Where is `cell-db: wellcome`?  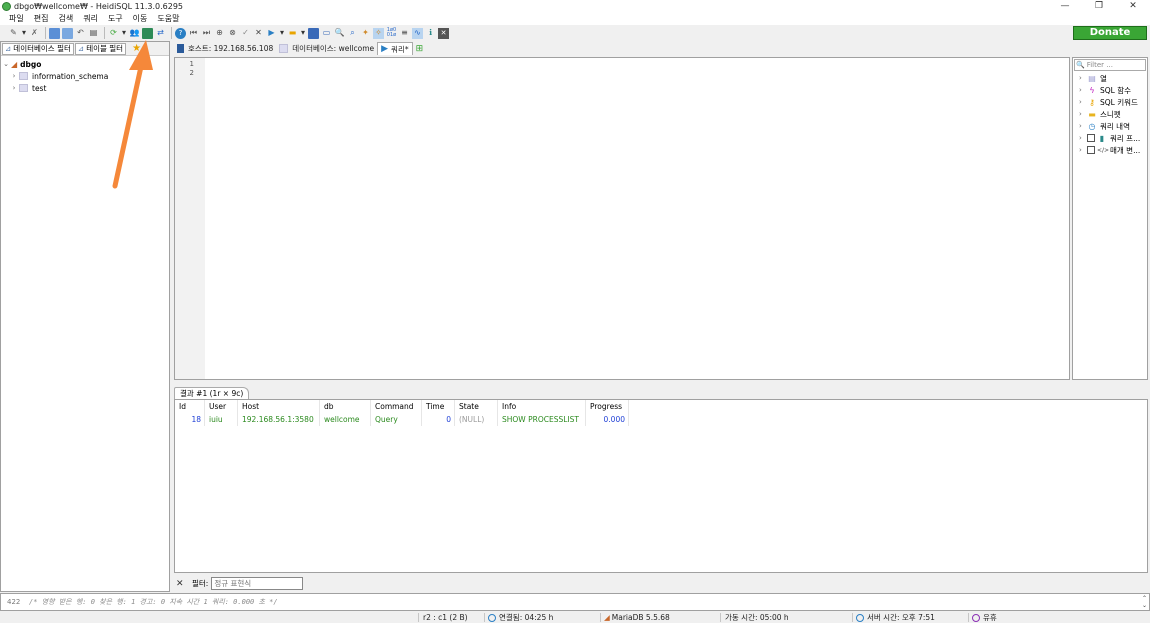
cell-db: wellcome is located at coordinates (345, 419).